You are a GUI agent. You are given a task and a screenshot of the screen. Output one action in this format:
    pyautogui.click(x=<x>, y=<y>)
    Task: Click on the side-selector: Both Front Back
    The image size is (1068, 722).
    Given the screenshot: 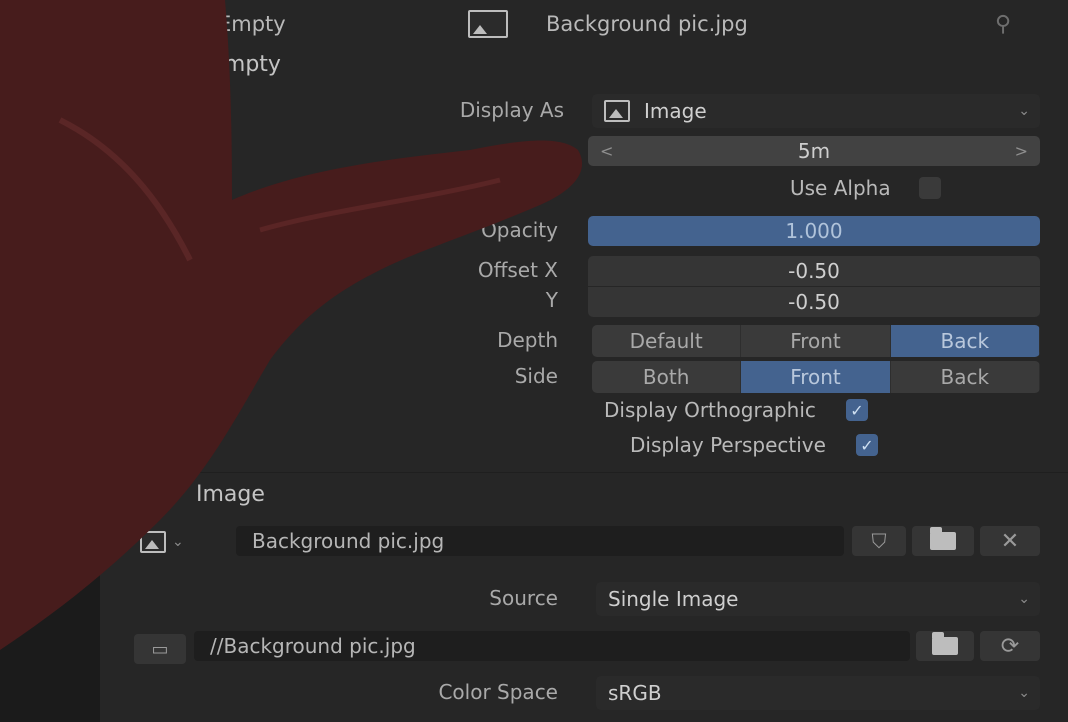 What is the action you would take?
    pyautogui.click(x=816, y=377)
    